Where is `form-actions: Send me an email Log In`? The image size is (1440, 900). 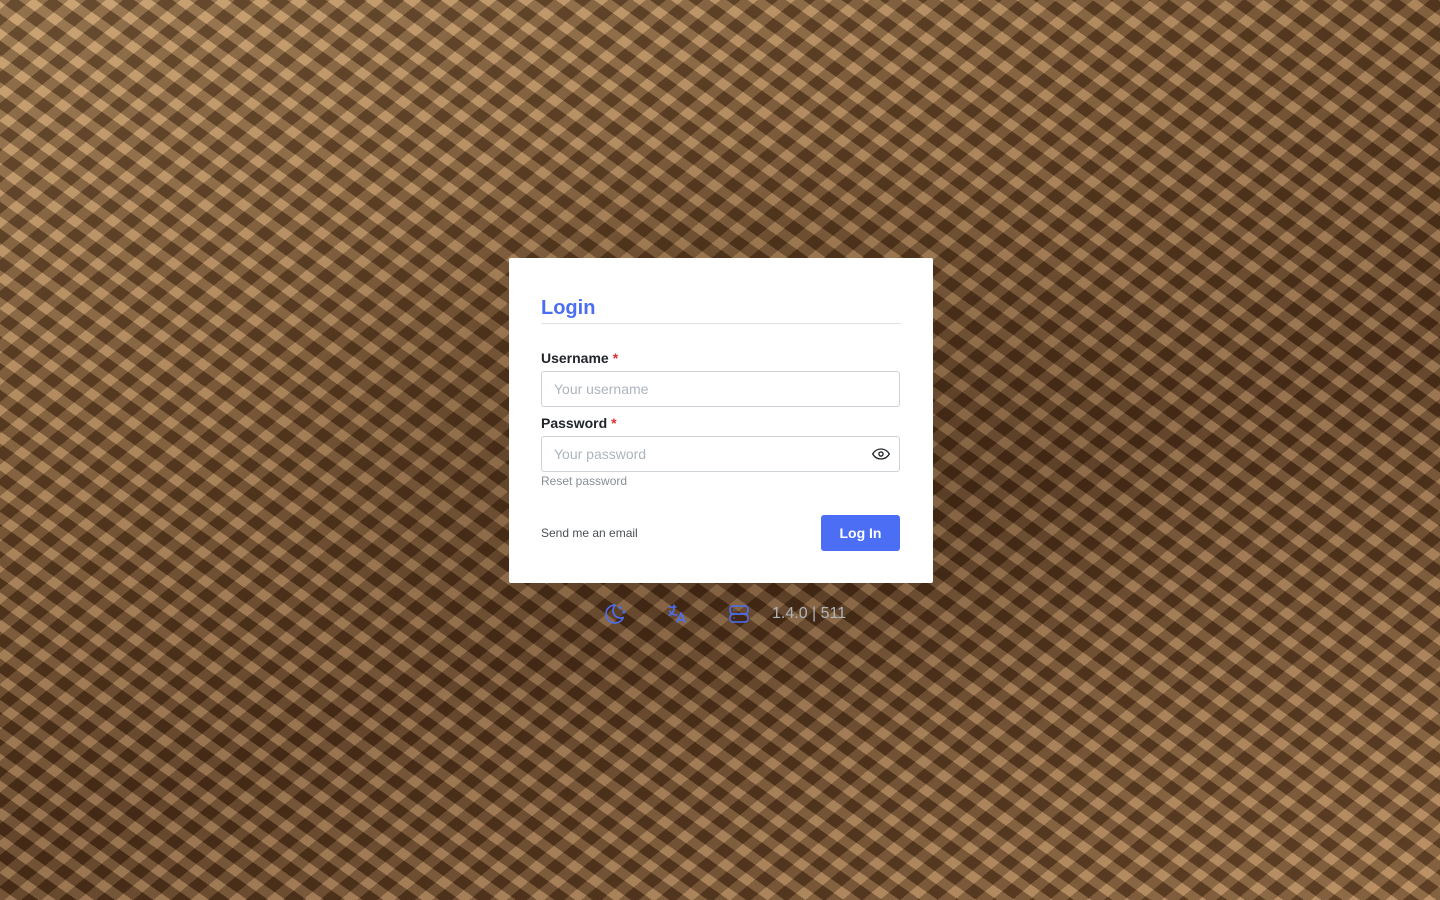
form-actions: Send me an email Log In is located at coordinates (720, 533).